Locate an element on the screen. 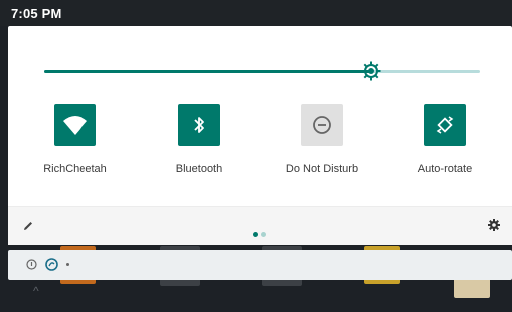 This screenshot has height=312, width=512. tile-auto-rotate: Auto-rotate is located at coordinates (445, 139).